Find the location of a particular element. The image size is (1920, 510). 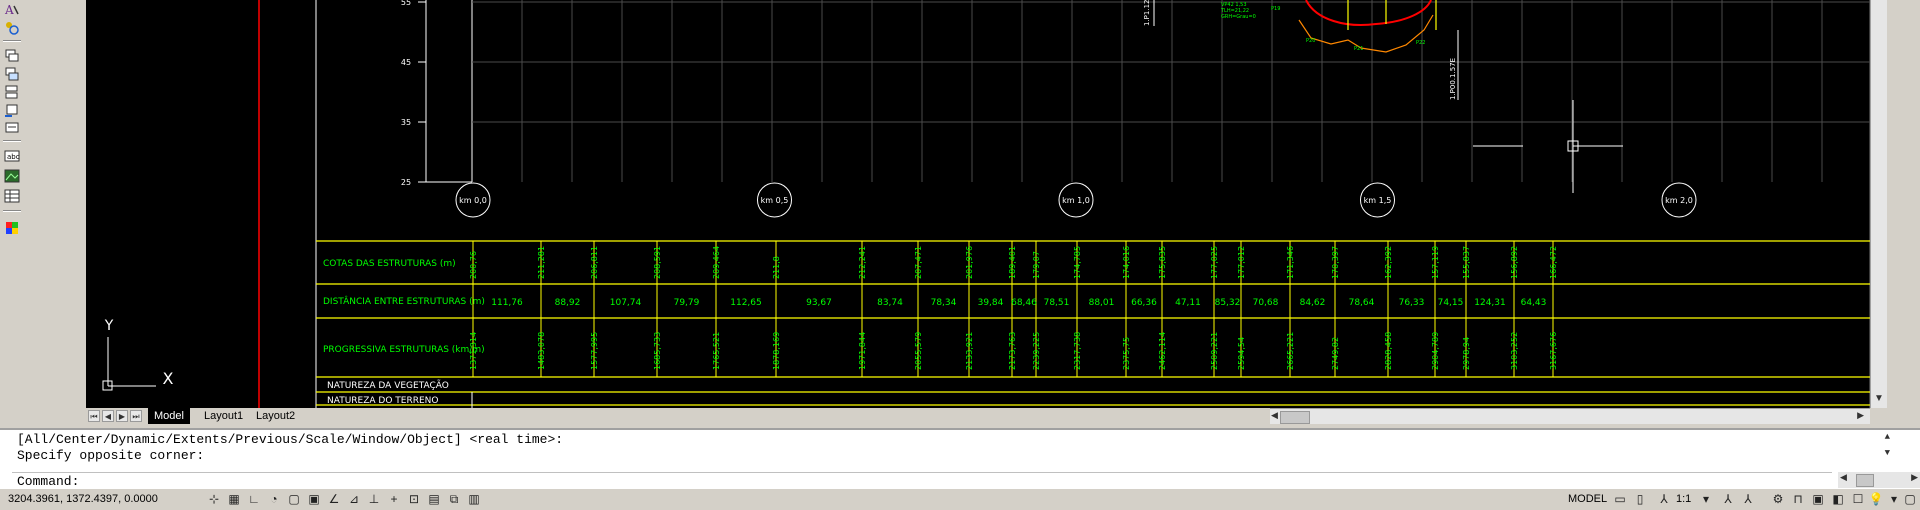

tab-model: Model is located at coordinates (169, 416).